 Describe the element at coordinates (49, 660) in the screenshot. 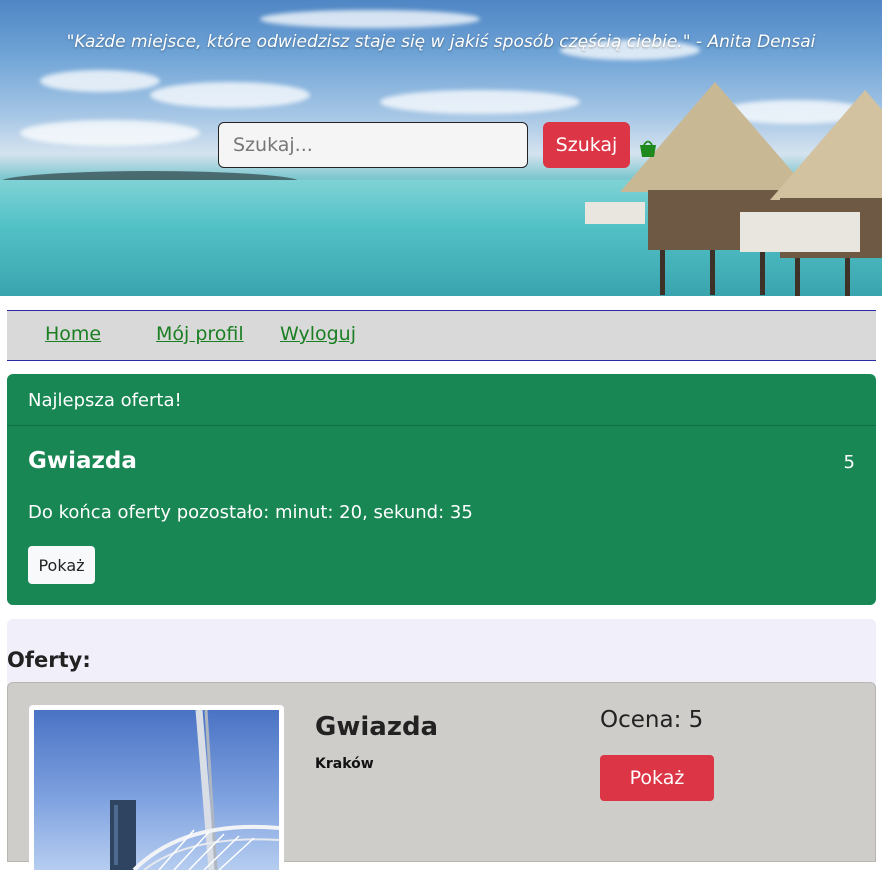

I see `offers-title: Oferty:` at that location.